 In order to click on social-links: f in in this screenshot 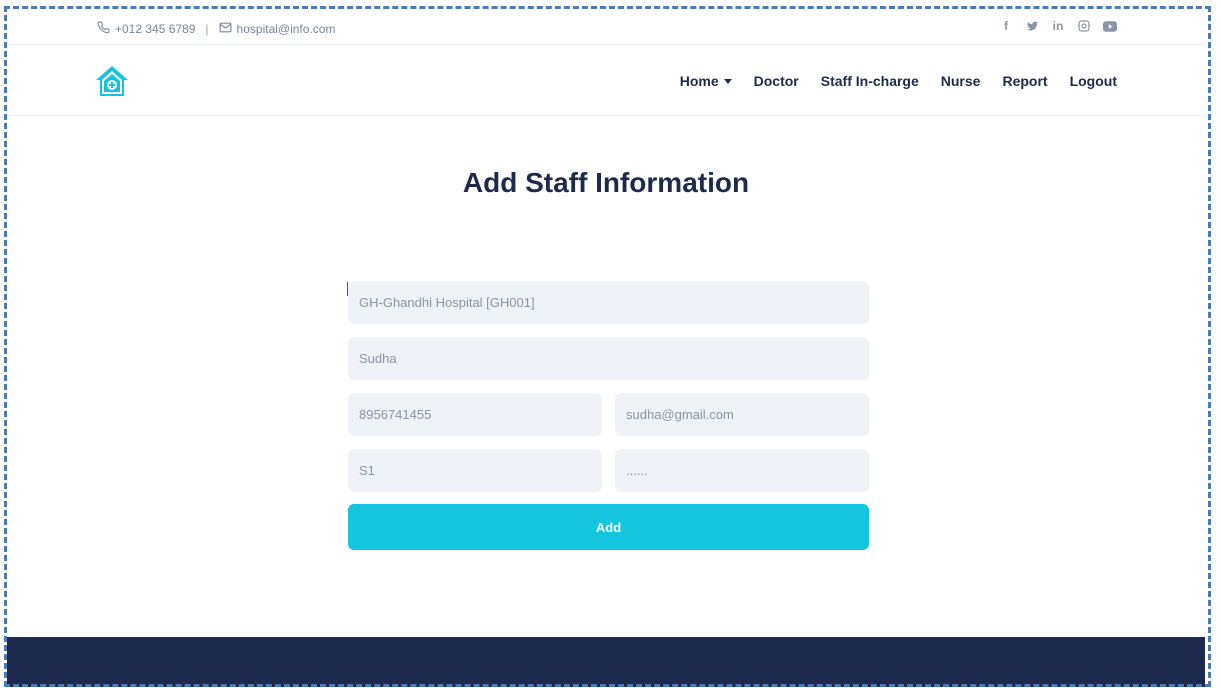, I will do `click(1058, 26)`.